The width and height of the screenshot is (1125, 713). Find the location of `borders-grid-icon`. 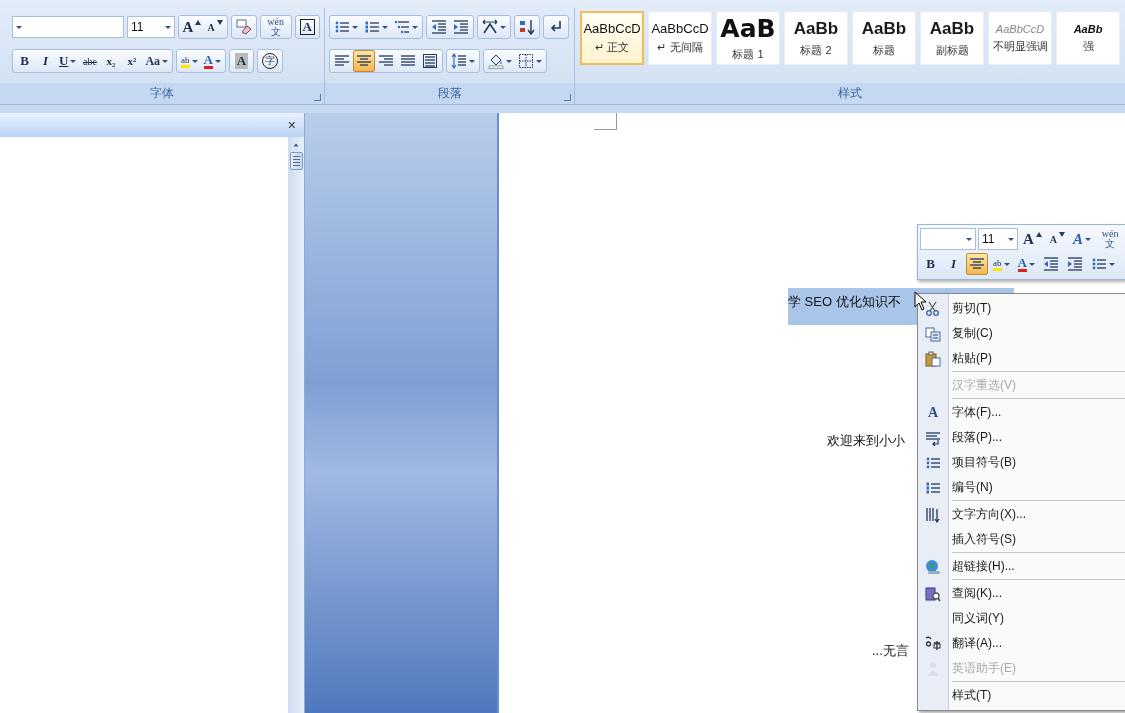

borders-grid-icon is located at coordinates (526, 61).